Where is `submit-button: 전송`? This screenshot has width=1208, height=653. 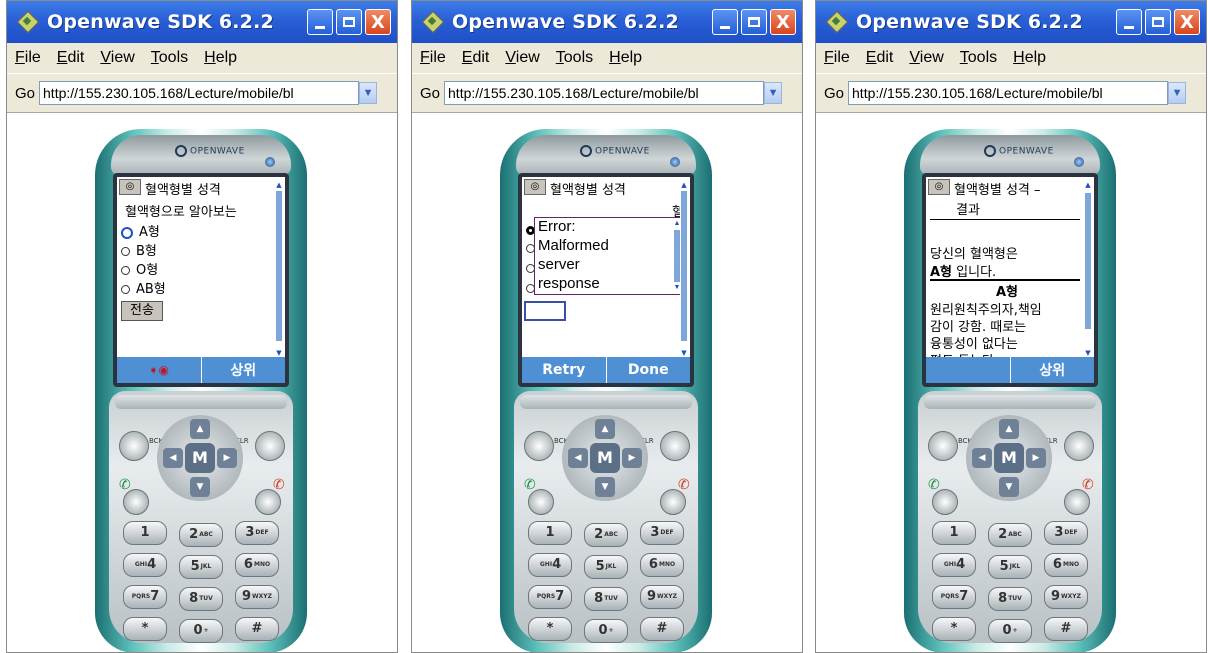 submit-button: 전송 is located at coordinates (142, 311).